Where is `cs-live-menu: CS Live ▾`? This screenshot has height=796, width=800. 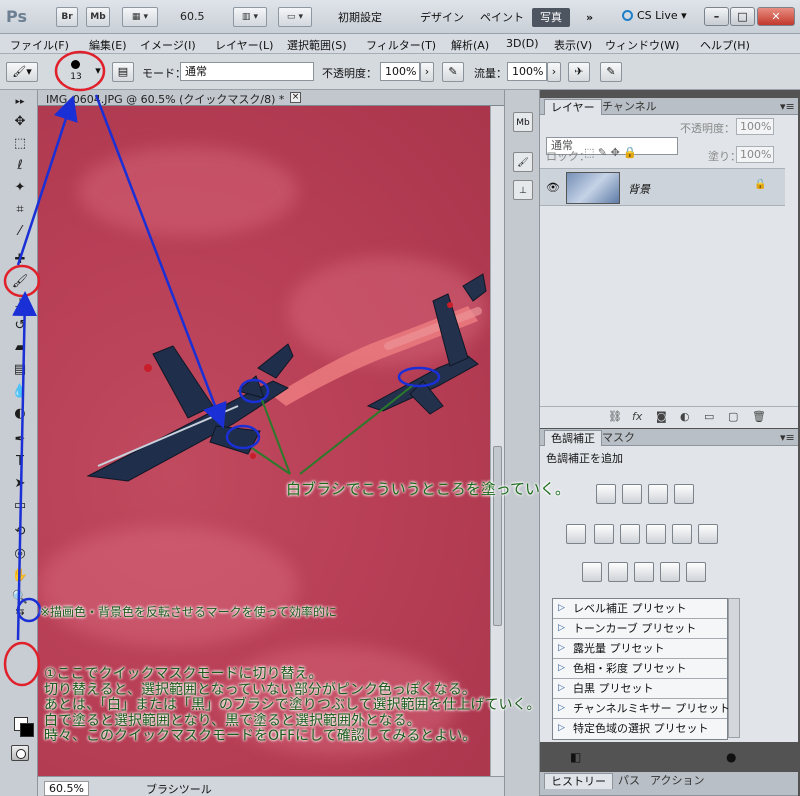
cs-live-menu: CS Live ▾ is located at coordinates (654, 15).